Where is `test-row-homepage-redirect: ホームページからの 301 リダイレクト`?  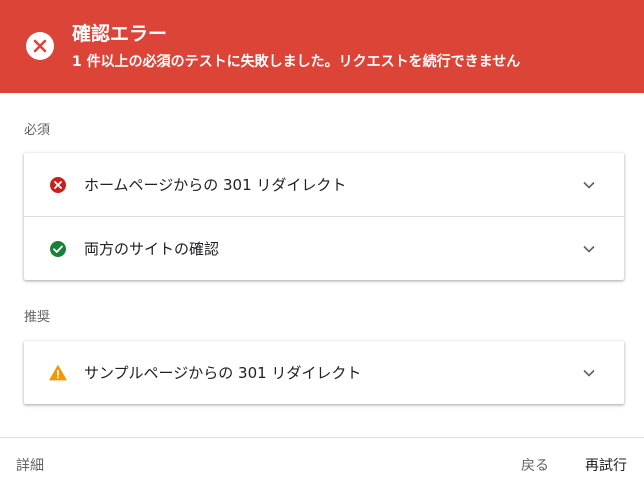
test-row-homepage-redirect: ホームページからの 301 リダイレクト is located at coordinates (324, 184).